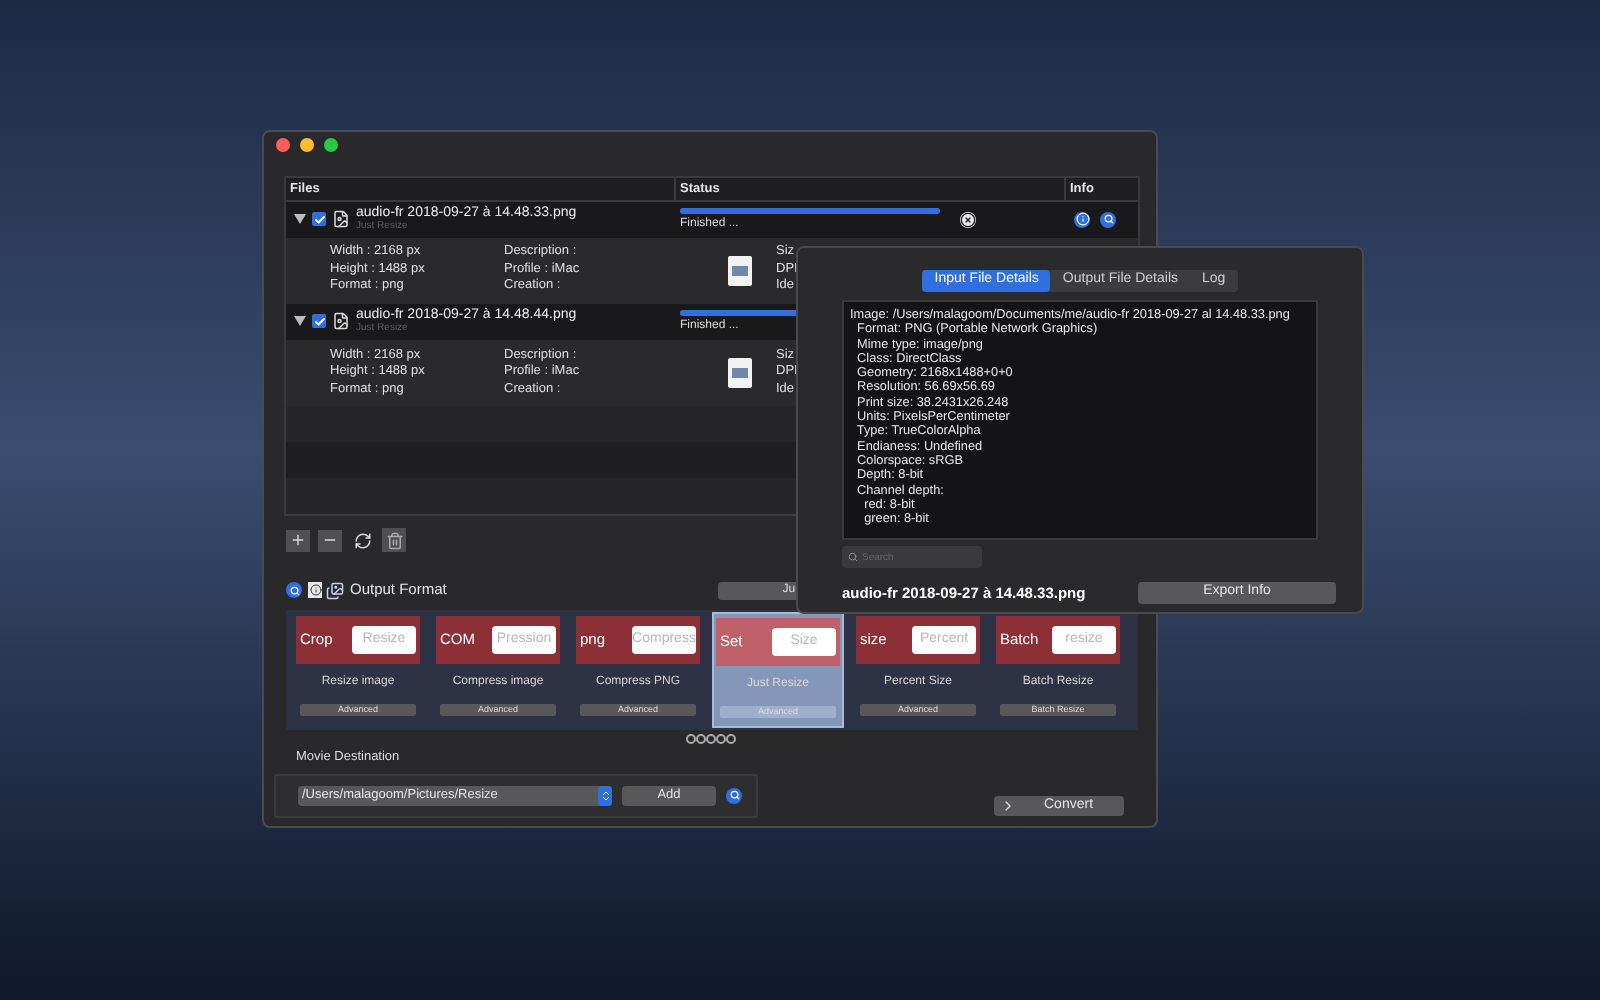 The height and width of the screenshot is (1000, 1600). What do you see at coordinates (283, 145) in the screenshot?
I see `close-button` at bounding box center [283, 145].